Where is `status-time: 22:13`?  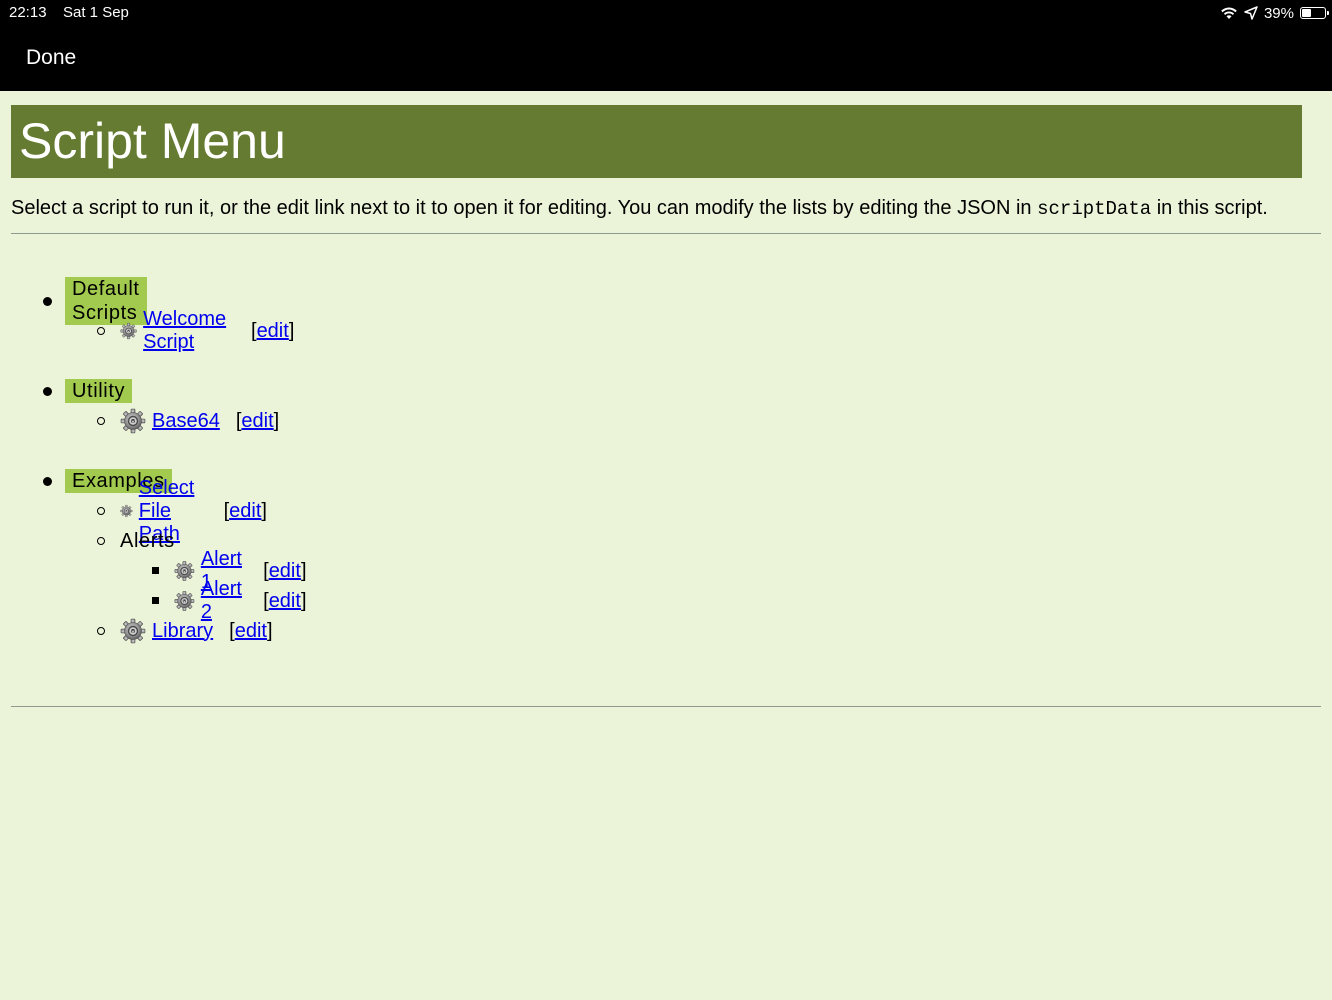
status-time: 22:13 is located at coordinates (28, 12).